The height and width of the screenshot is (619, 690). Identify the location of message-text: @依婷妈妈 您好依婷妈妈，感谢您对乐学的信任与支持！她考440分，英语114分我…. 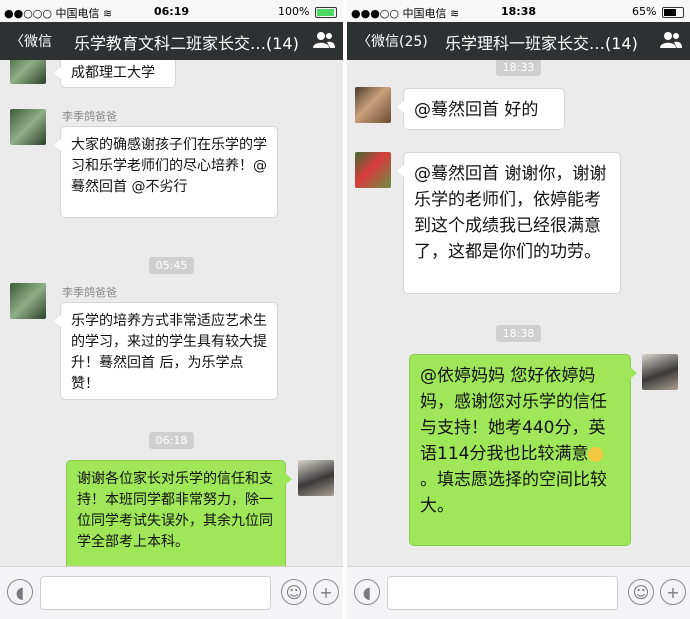
(513, 415).